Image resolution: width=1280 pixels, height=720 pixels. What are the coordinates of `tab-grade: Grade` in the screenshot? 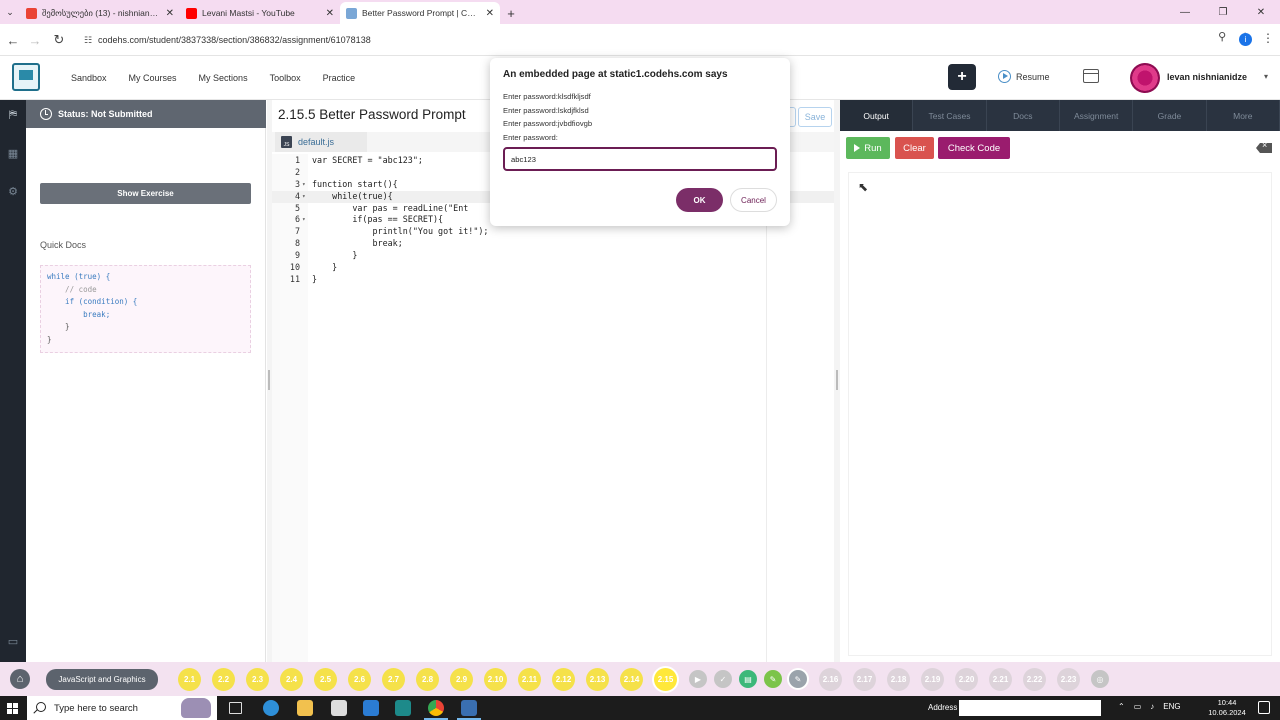 It's located at (1170, 115).